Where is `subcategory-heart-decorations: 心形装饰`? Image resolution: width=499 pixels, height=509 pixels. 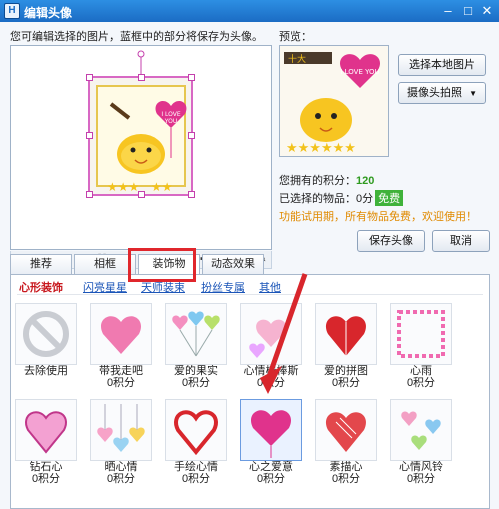 subcategory-heart-decorations: 心形装饰 is located at coordinates (41, 287).